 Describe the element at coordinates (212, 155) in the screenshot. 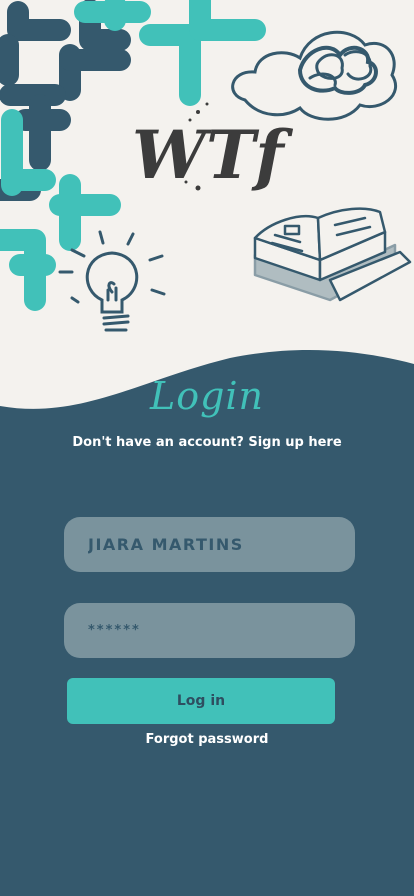

I see `wtf-logo-text: WTf` at that location.